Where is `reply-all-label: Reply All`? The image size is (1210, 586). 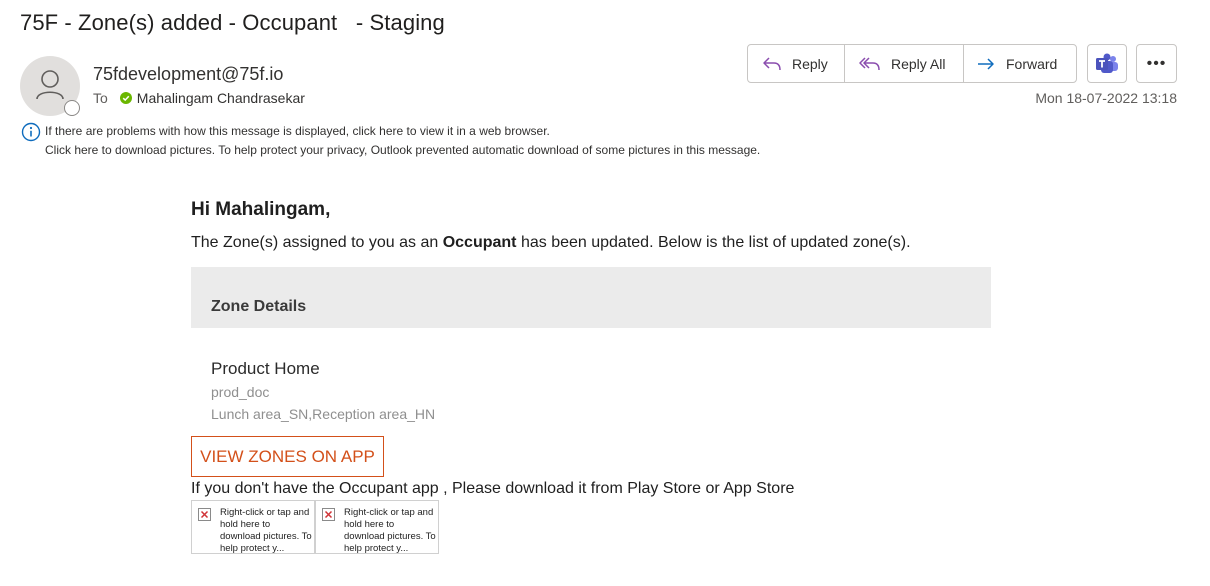
reply-all-label: Reply All is located at coordinates (918, 63).